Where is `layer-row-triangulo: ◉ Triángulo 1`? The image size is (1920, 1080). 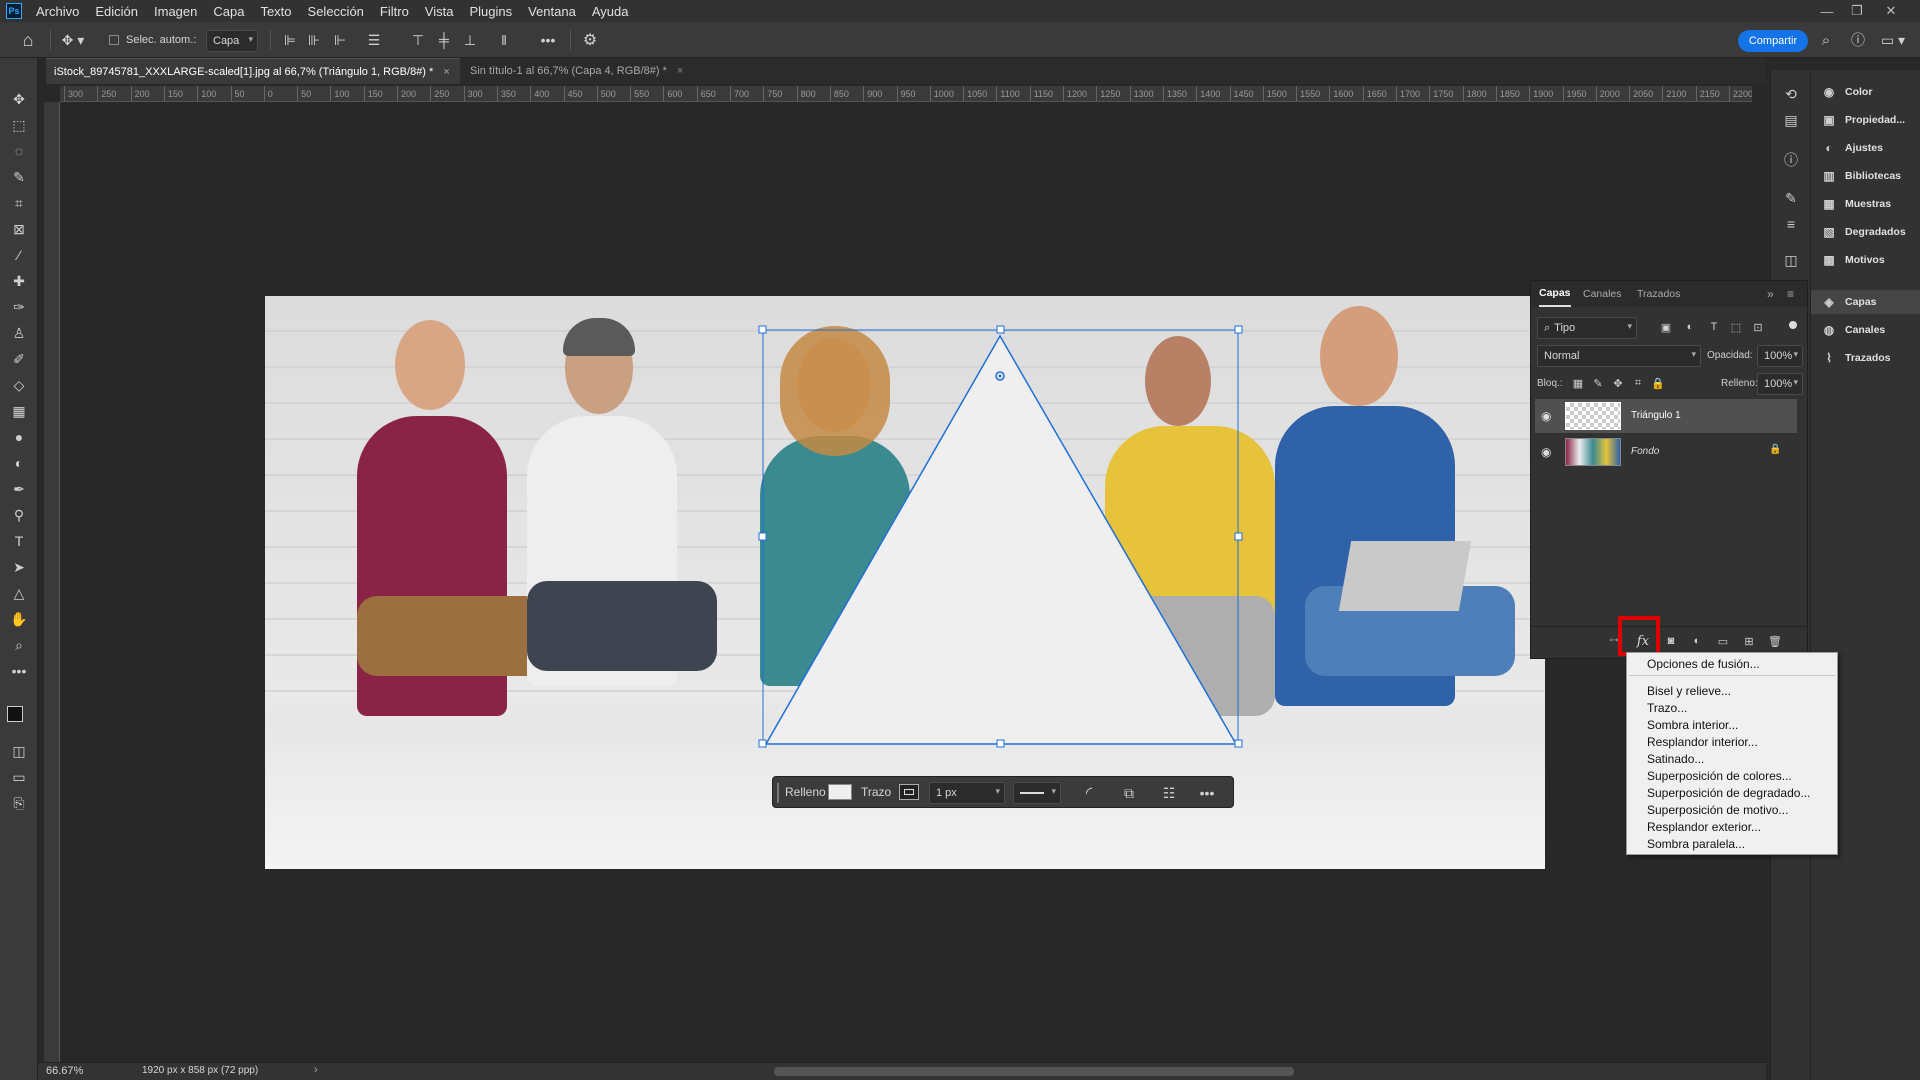 layer-row-triangulo: ◉ Triángulo 1 is located at coordinates (1666, 416).